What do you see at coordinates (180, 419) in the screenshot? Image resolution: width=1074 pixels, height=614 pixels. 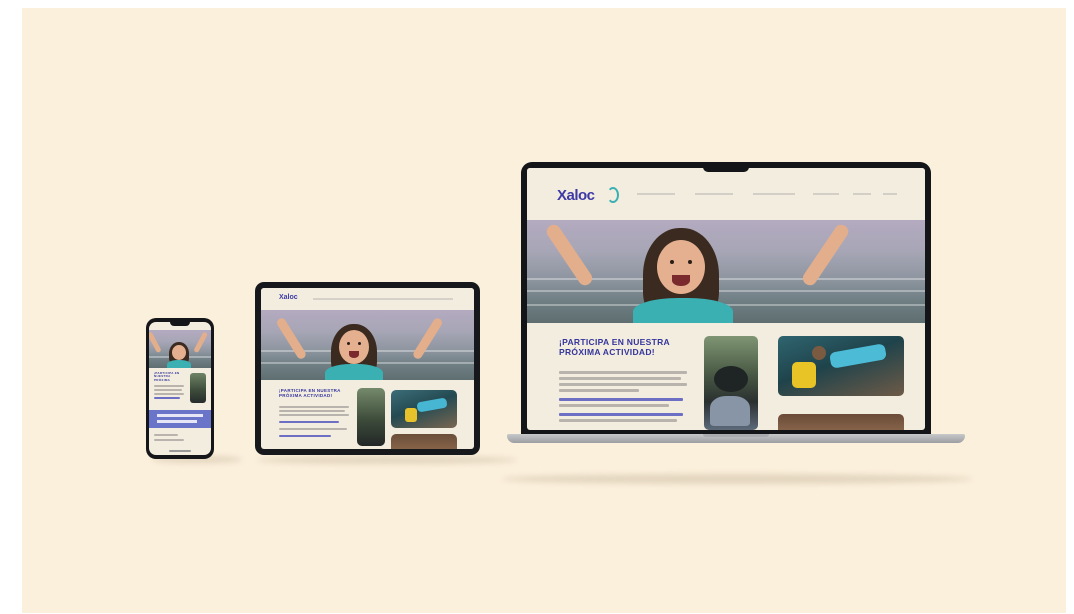 I see `phone-purple-band` at bounding box center [180, 419].